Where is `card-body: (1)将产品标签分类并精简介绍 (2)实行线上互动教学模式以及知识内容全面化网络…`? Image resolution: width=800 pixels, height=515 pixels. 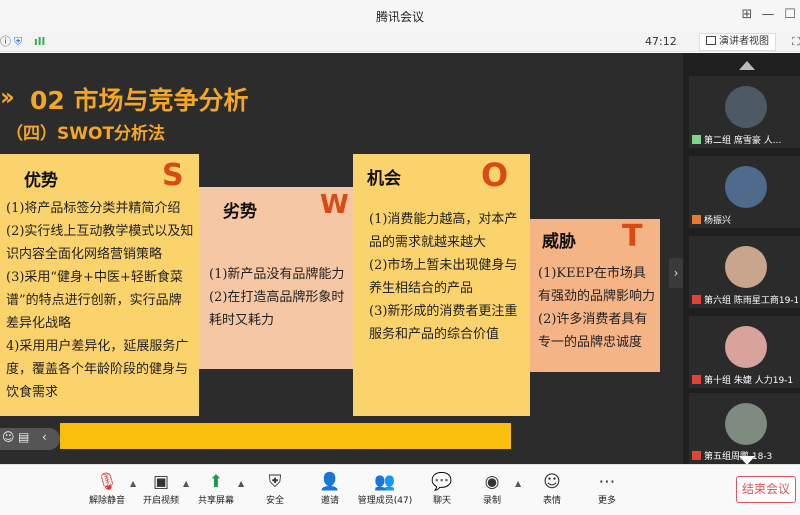 card-body: (1)将产品标签分类并精简介绍 (2)实行线上互动教学模式以及知识内容全面化网络… is located at coordinates (100, 300).